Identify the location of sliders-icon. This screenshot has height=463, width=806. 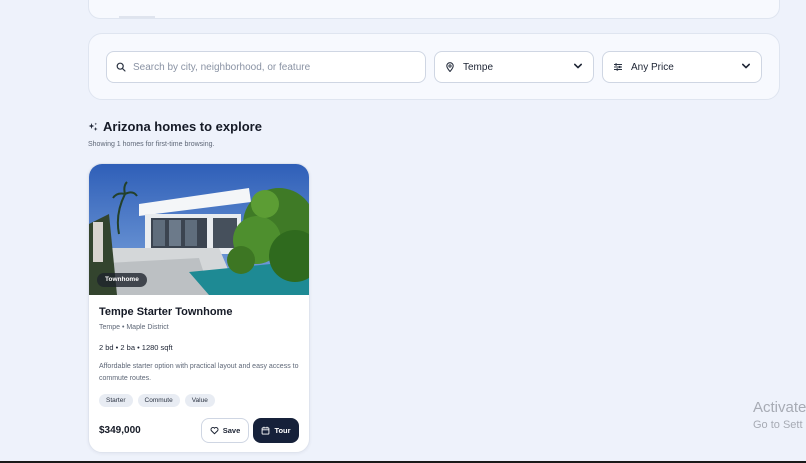
(618, 67).